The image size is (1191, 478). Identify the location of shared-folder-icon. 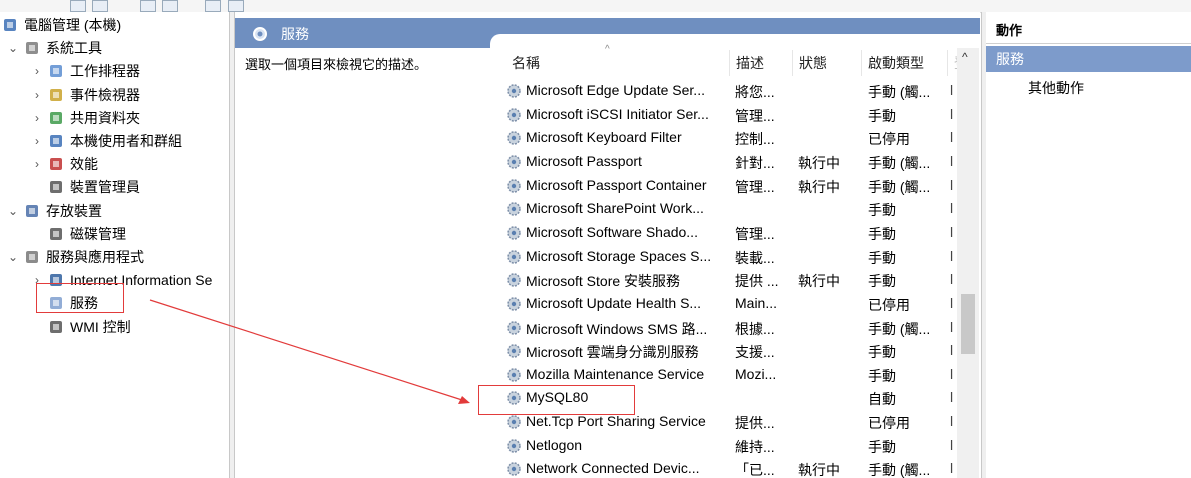
(56, 118).